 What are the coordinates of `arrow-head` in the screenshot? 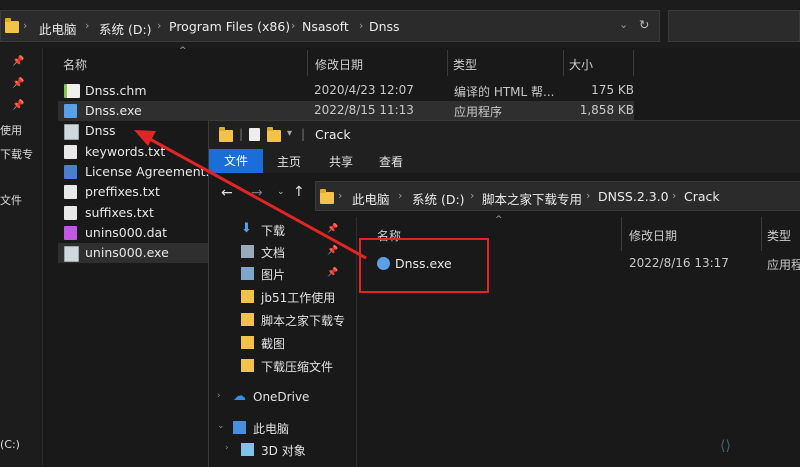 It's located at (145, 138).